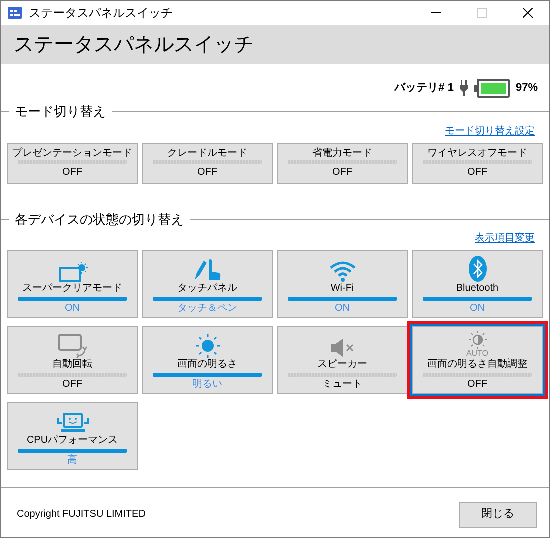 The image size is (550, 538). I want to click on section-title: 各デバイスの状態の切り替え, so click(99, 219).